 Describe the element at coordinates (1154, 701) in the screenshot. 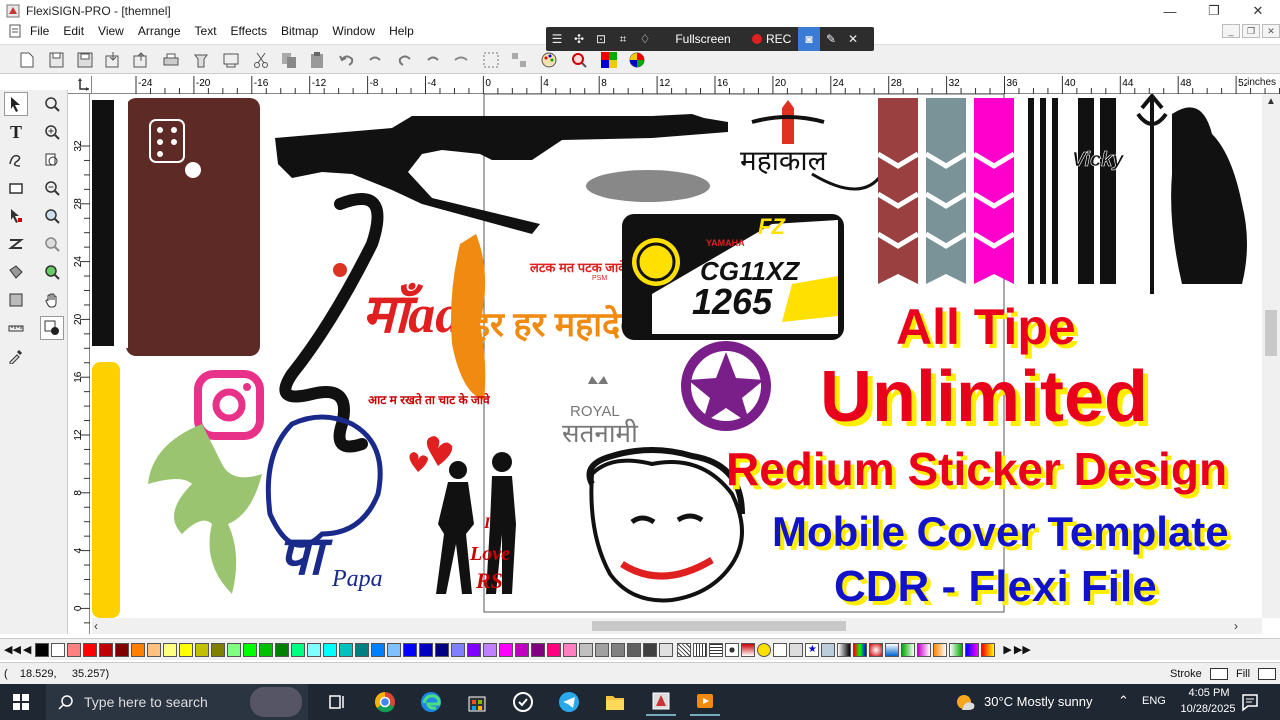

I see `language-indicator: ENG` at that location.